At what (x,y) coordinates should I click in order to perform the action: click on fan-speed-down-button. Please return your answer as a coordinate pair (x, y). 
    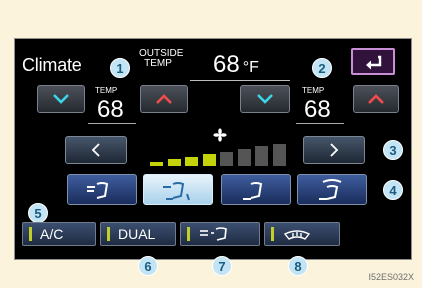
    Looking at the image, I should click on (96, 150).